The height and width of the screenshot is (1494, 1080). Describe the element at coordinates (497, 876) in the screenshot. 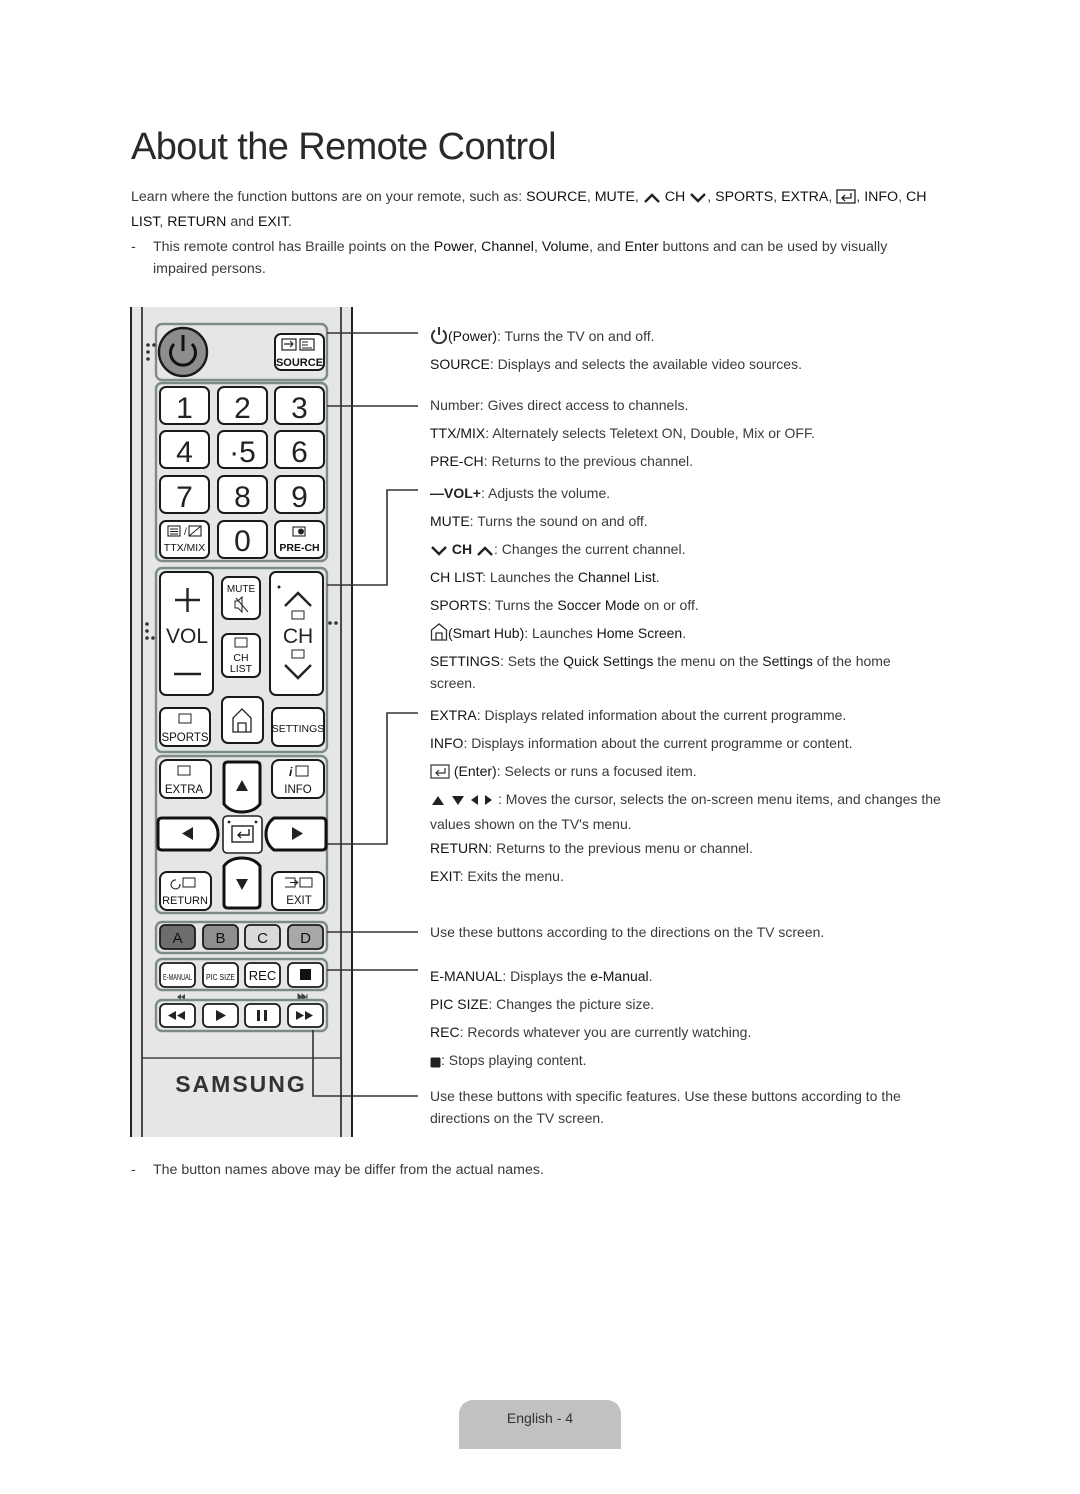

I see `desc-exit: EXIT: Exits the menu.` at that location.